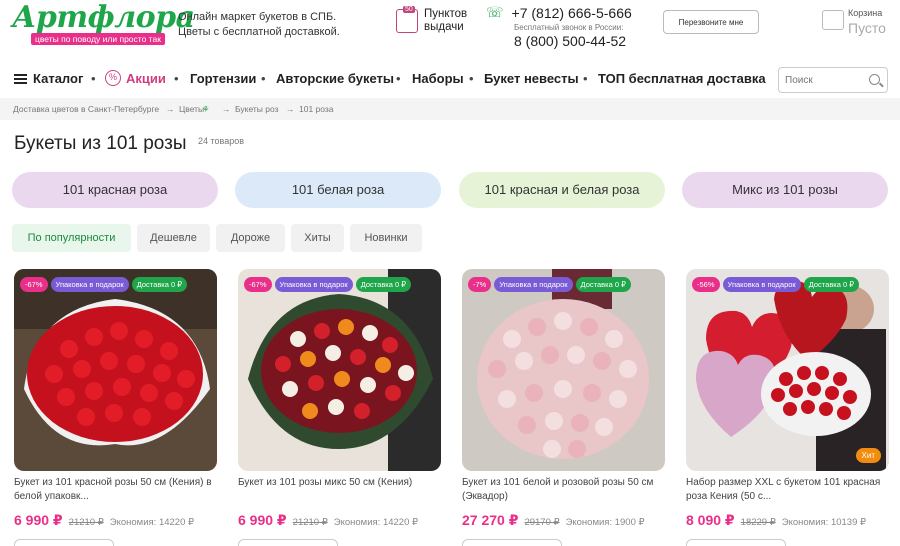 The height and width of the screenshot is (546, 900). I want to click on breadcrumb-current: 101 роза, so click(316, 109).